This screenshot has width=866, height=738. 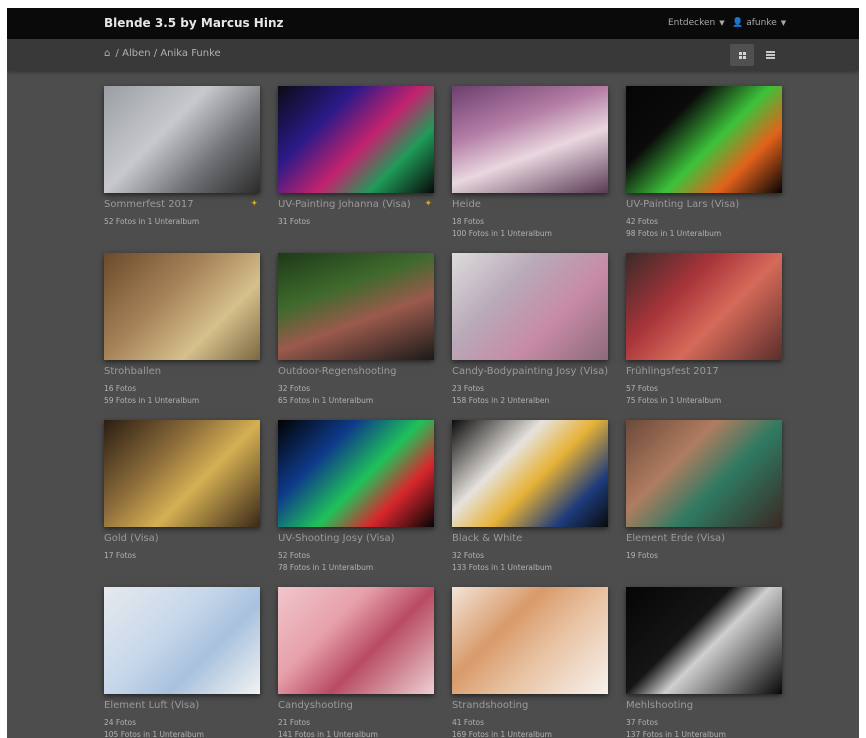 I want to click on album-title: Candyshooting, so click(x=356, y=705).